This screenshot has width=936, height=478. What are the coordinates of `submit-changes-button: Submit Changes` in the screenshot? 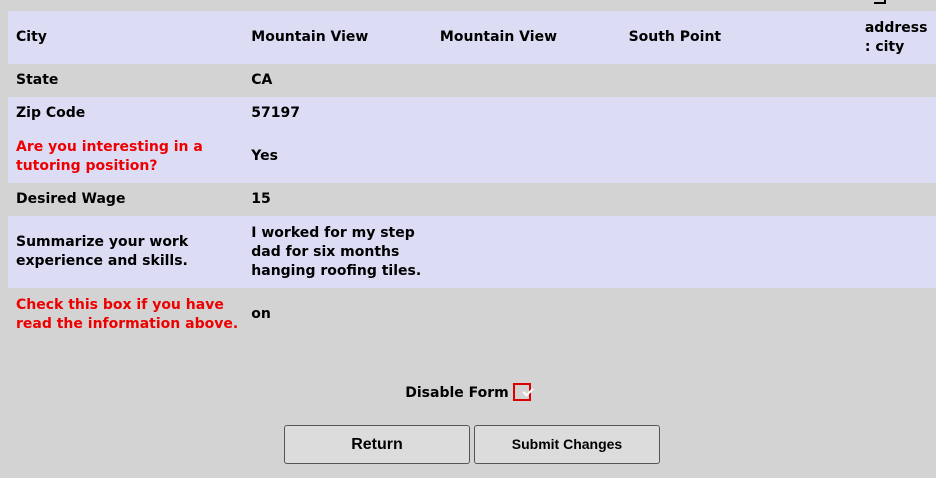 It's located at (567, 444).